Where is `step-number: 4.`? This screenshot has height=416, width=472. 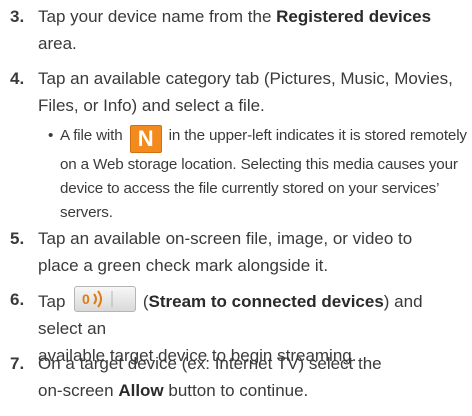 step-number: 4. is located at coordinates (17, 78).